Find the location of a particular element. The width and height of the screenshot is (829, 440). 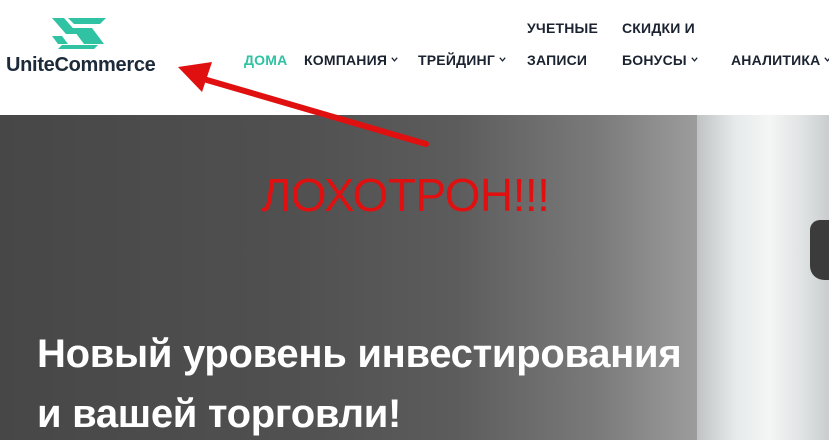

unitecommerce-logo-icon is located at coordinates (79, 33).